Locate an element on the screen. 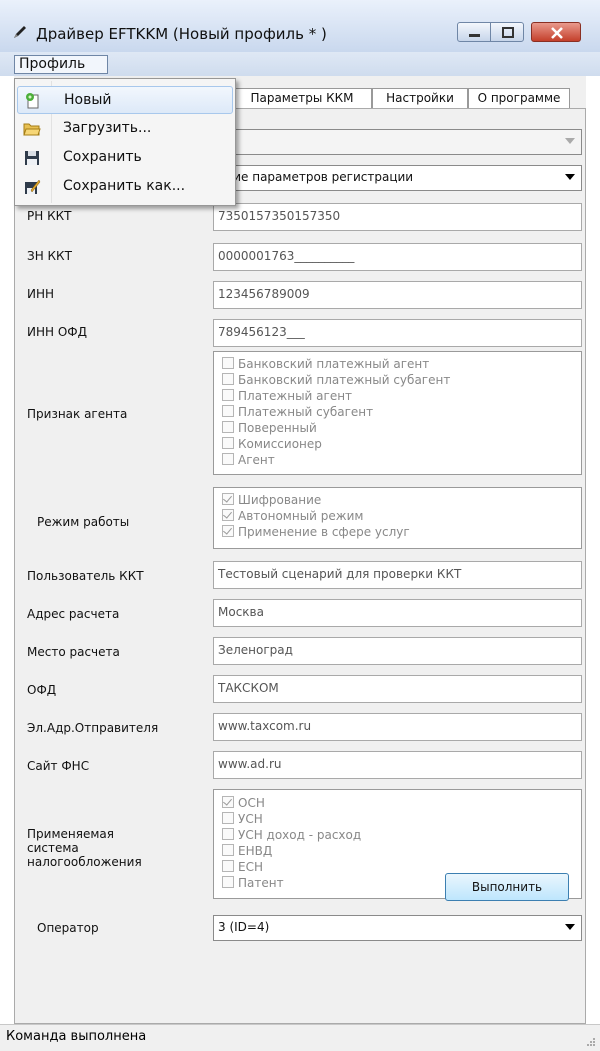 The width and height of the screenshot is (600, 1051). inn-label: ИНН is located at coordinates (41, 294).